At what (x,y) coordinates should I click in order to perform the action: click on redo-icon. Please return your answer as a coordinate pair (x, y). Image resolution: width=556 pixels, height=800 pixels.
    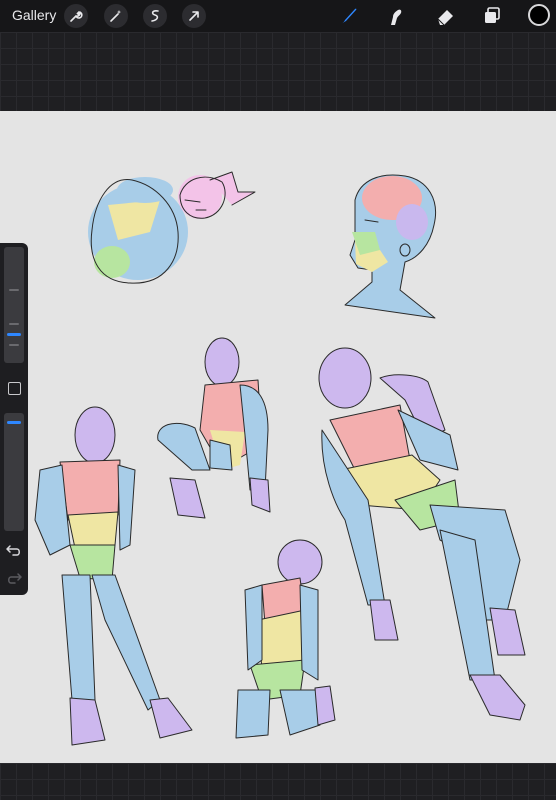
    Looking at the image, I should click on (14, 578).